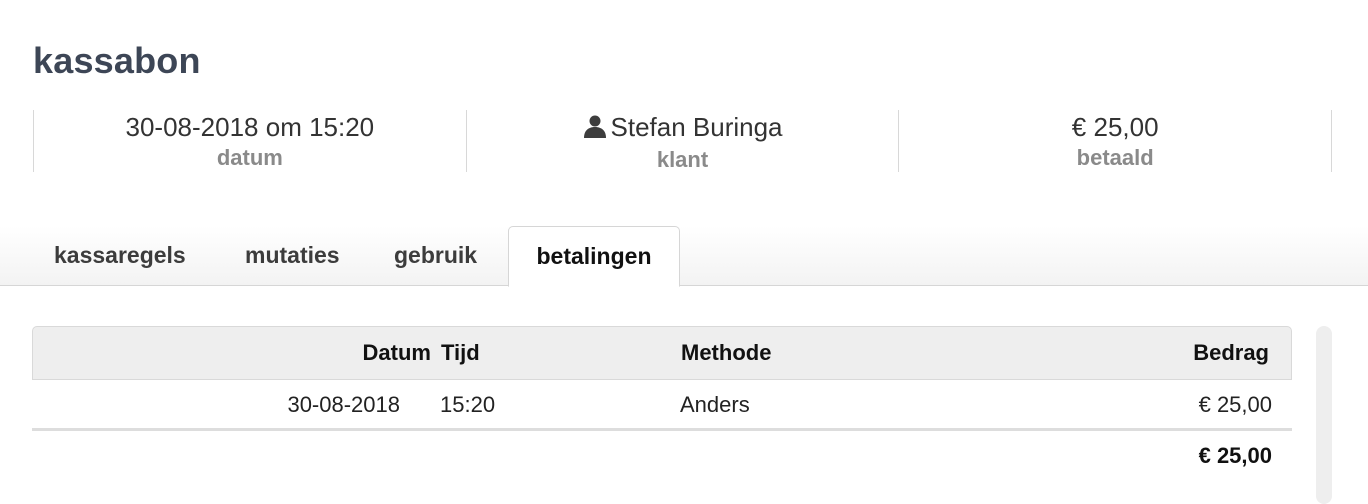  I want to click on column-header-tijd: Tijd, so click(460, 353).